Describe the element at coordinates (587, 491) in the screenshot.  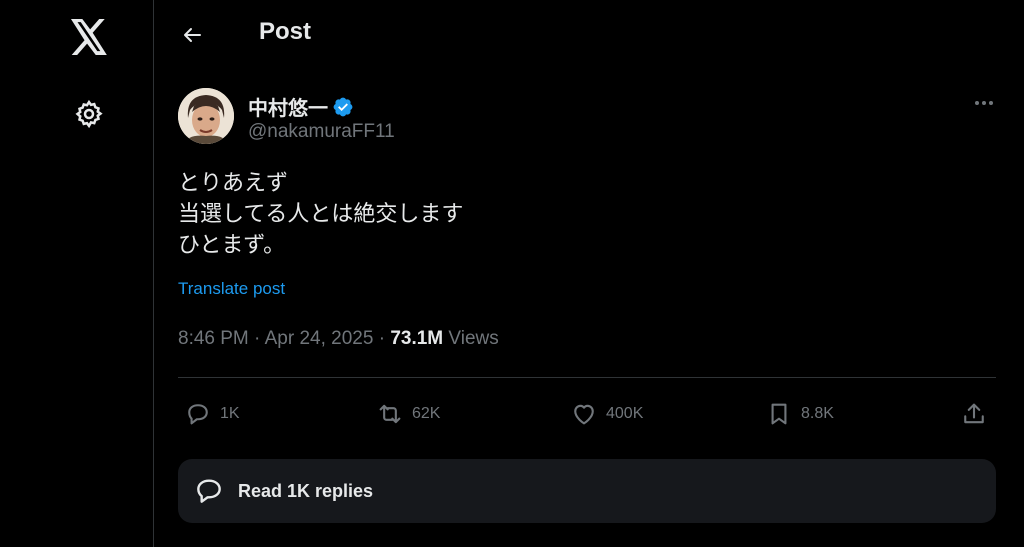
I see `read-replies-button: Read 1K replies` at that location.